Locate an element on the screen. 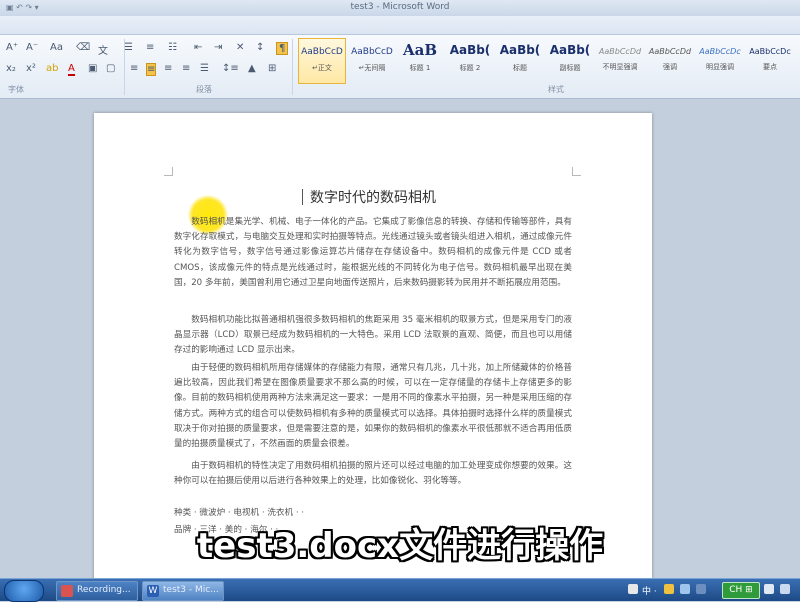  justify-button: ≡ is located at coordinates (186, 68).